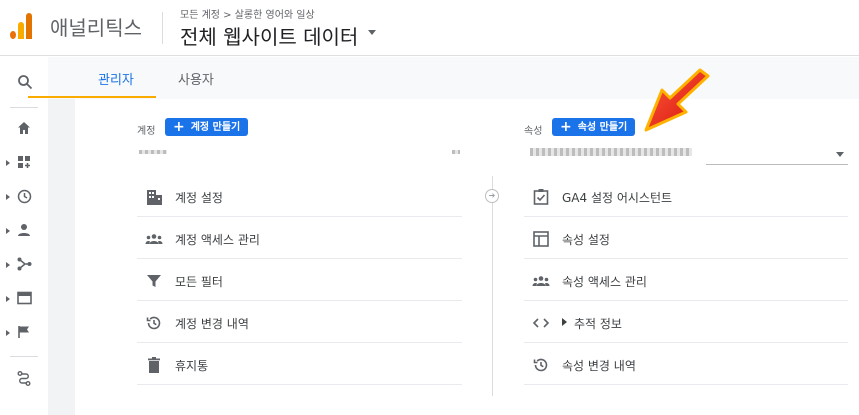  What do you see at coordinates (686, 322) in the screenshot?
I see `tracking-info-item: 추적 정보` at bounding box center [686, 322].